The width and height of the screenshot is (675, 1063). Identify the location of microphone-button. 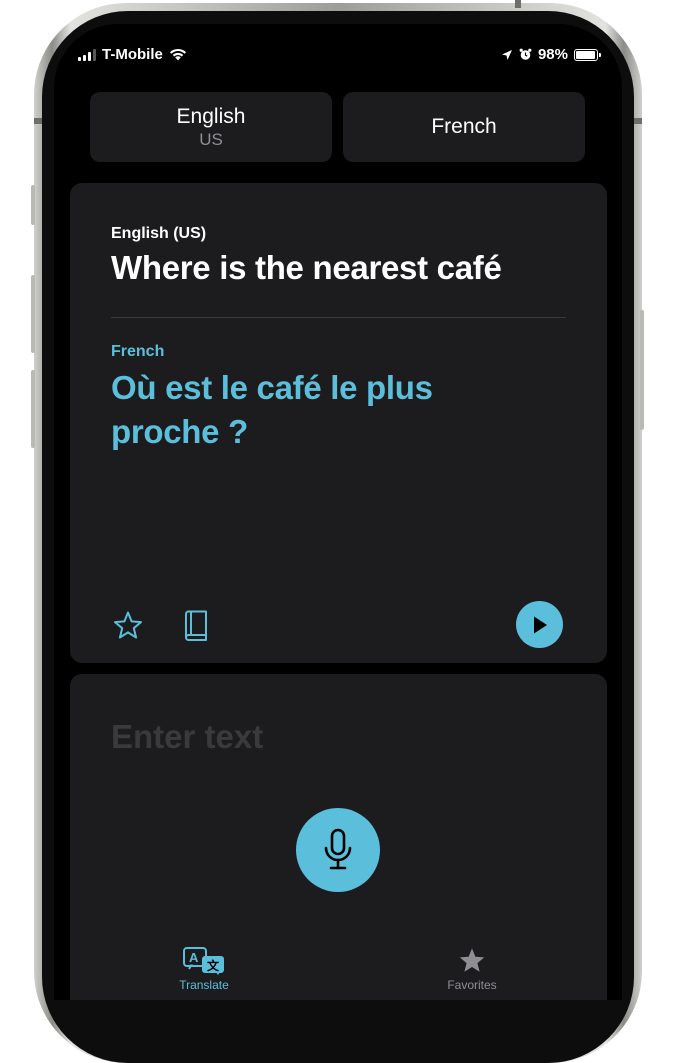
(338, 850).